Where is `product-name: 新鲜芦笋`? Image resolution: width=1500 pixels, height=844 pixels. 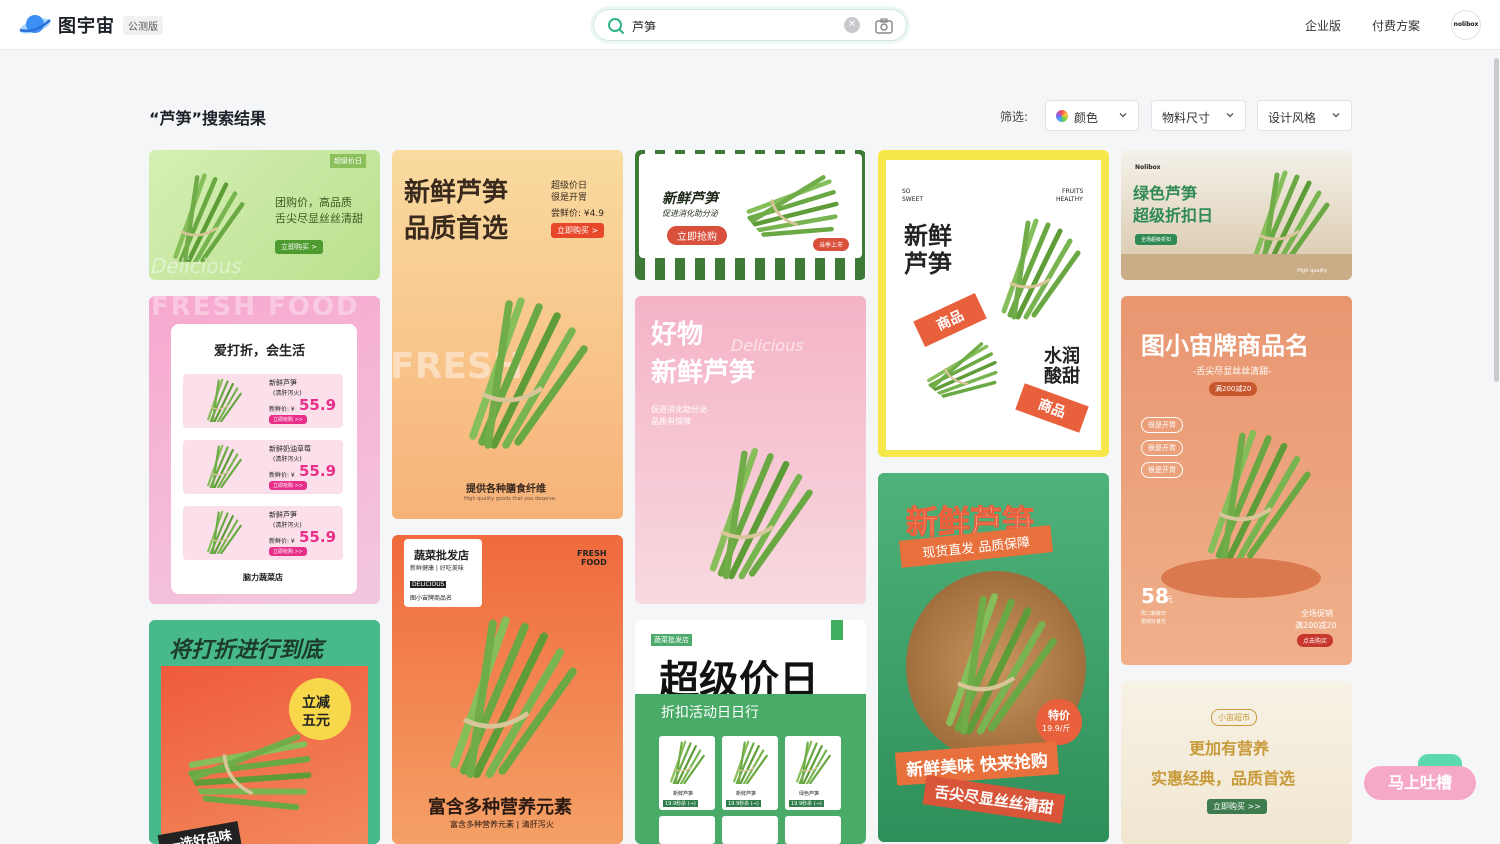
product-name: 新鲜芦笋 is located at coordinates (283, 383).